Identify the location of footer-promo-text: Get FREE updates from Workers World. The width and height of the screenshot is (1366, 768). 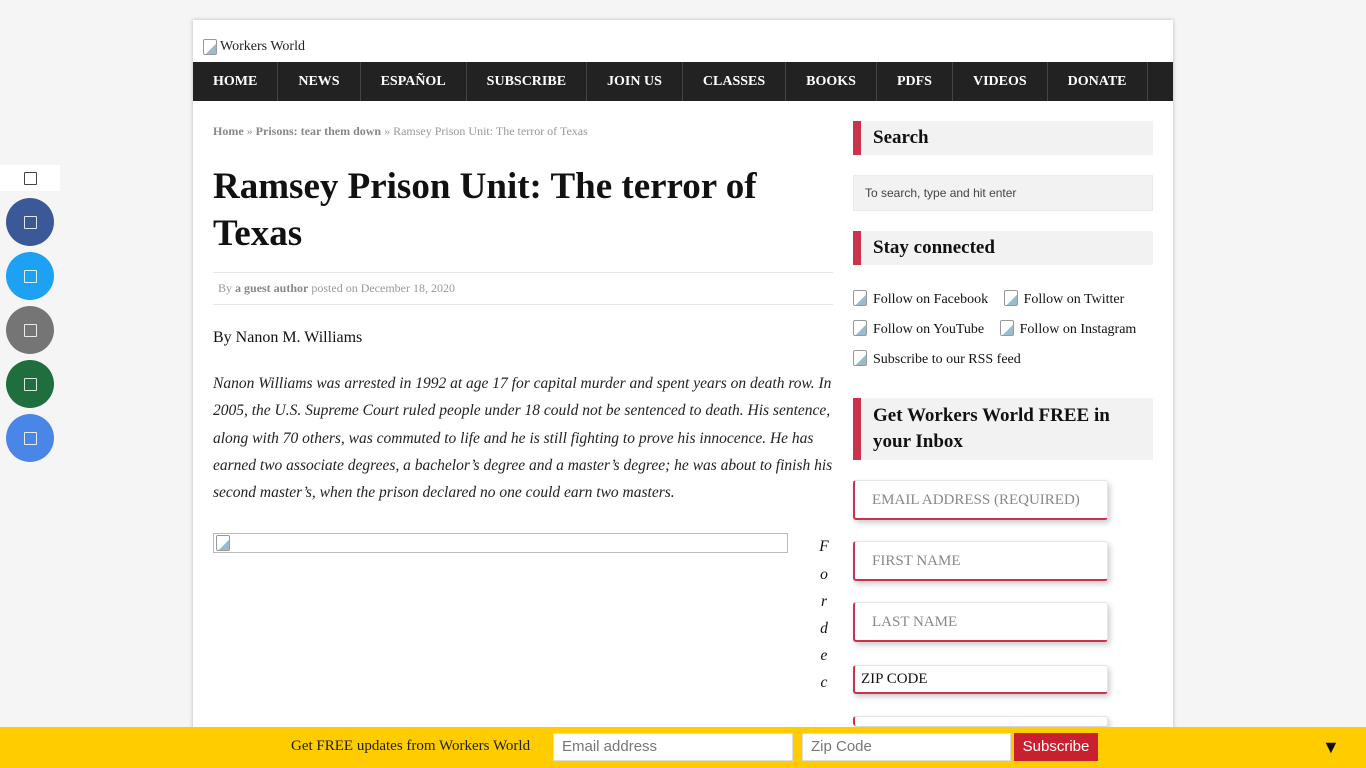
(411, 746).